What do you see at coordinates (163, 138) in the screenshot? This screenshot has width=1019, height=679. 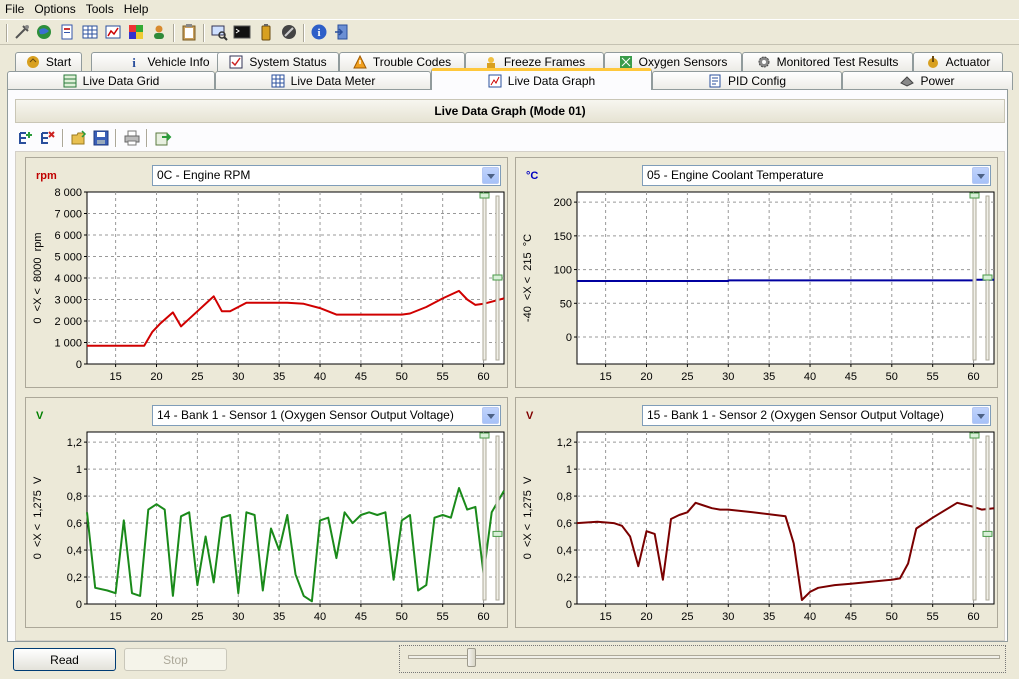 I see `export-icon` at bounding box center [163, 138].